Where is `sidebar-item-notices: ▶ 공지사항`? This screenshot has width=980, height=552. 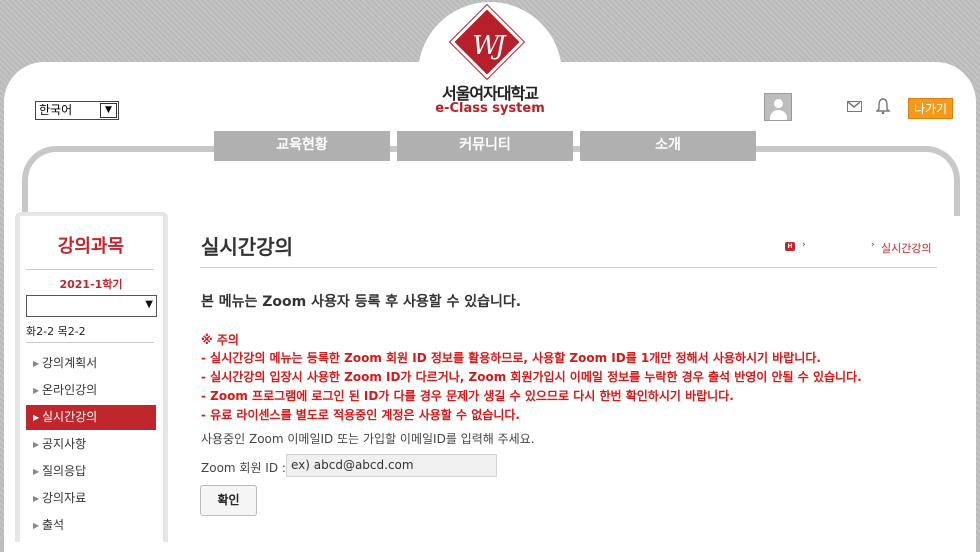 sidebar-item-notices: ▶ 공지사항 is located at coordinates (91, 444).